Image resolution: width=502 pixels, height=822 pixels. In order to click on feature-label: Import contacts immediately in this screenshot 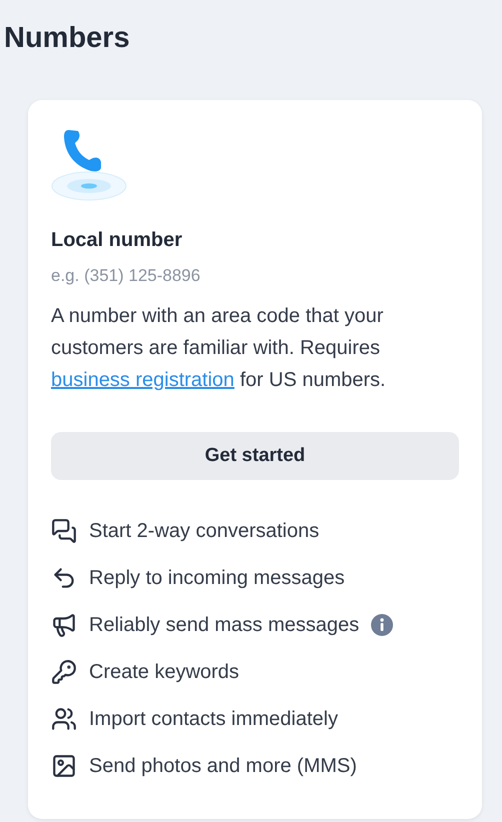, I will do `click(213, 719)`.